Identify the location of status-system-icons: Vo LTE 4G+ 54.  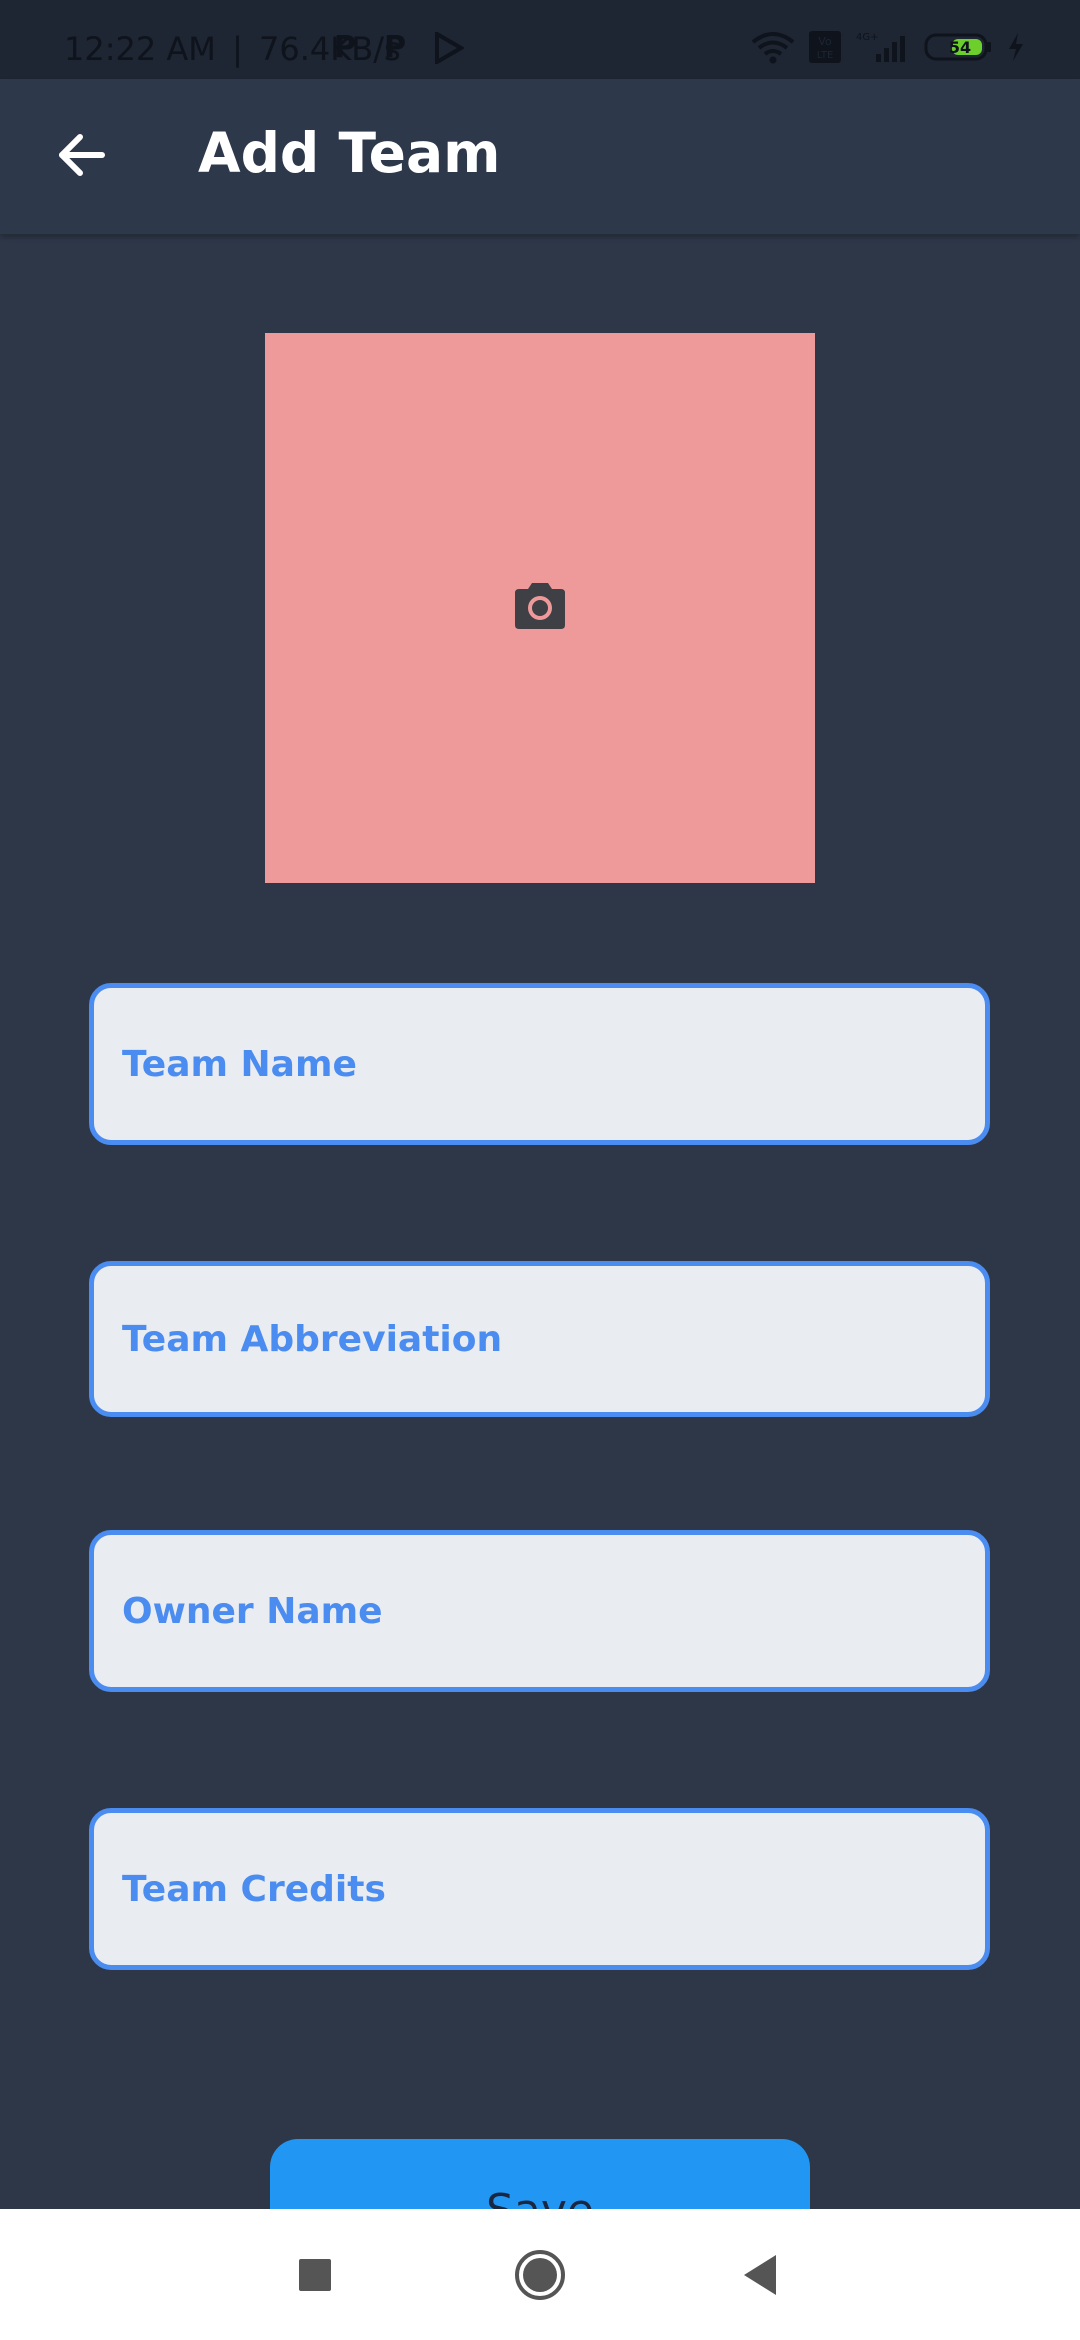
(888, 49).